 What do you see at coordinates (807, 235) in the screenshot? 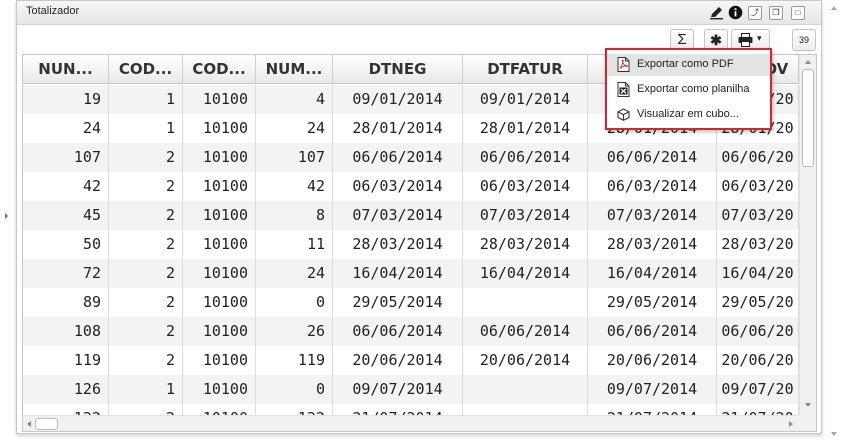
I see `grid-vertical-scrollbar` at bounding box center [807, 235].